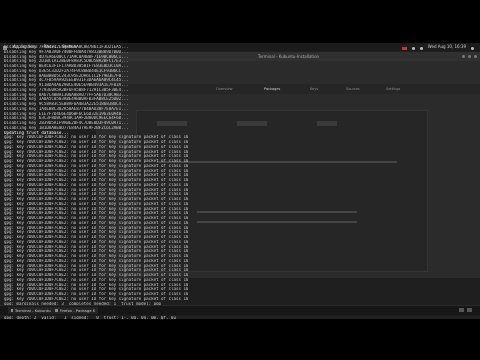 The width and height of the screenshot is (480, 360). I want to click on panel-clock: Wed Aug 10, 16:39, so click(447, 47).